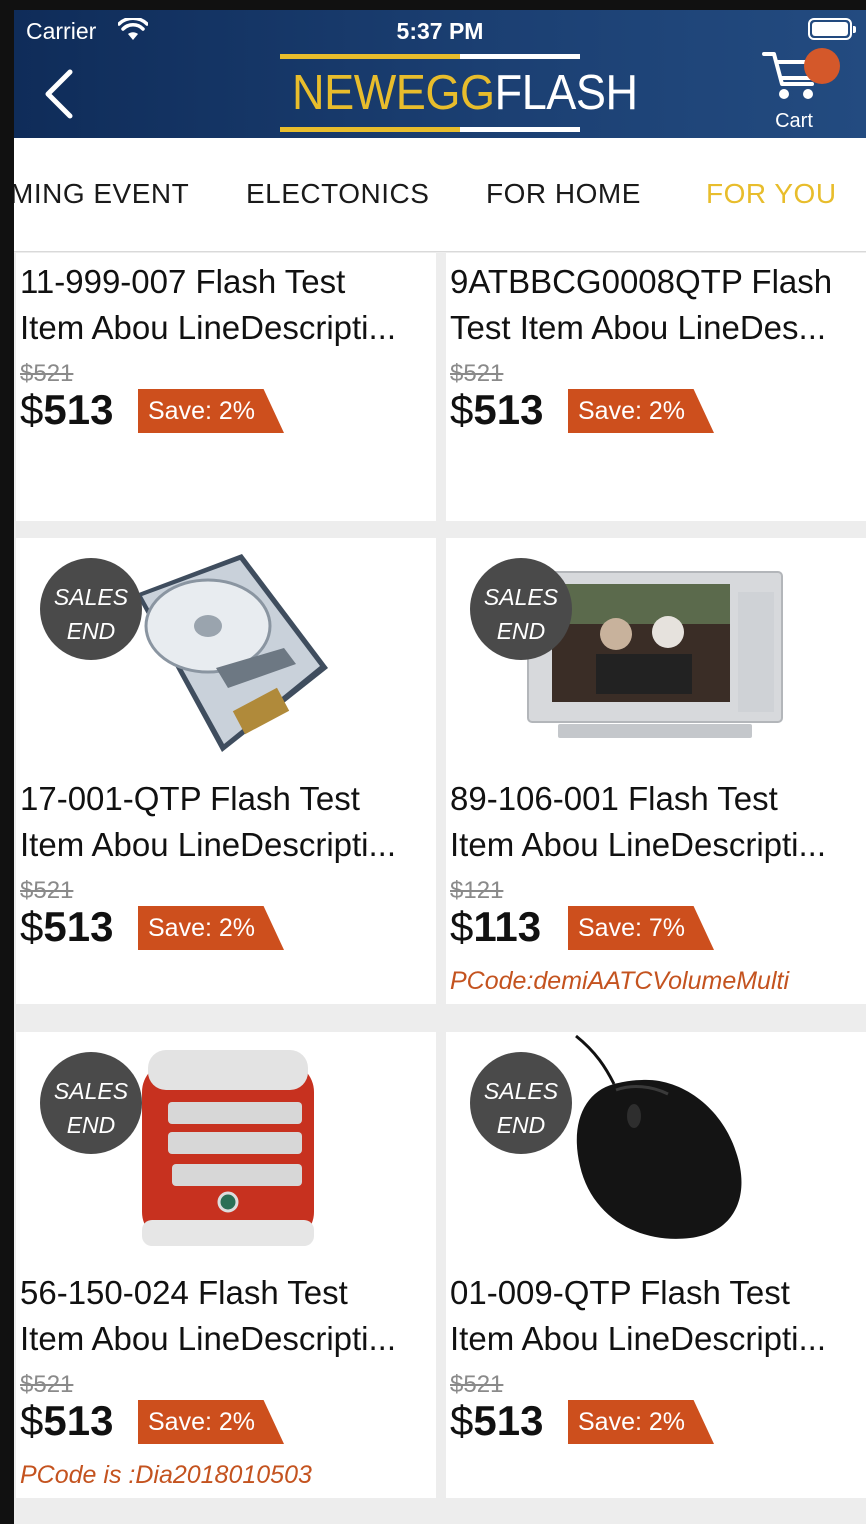  I want to click on tab-for-home: FOR HOME, so click(563, 194).